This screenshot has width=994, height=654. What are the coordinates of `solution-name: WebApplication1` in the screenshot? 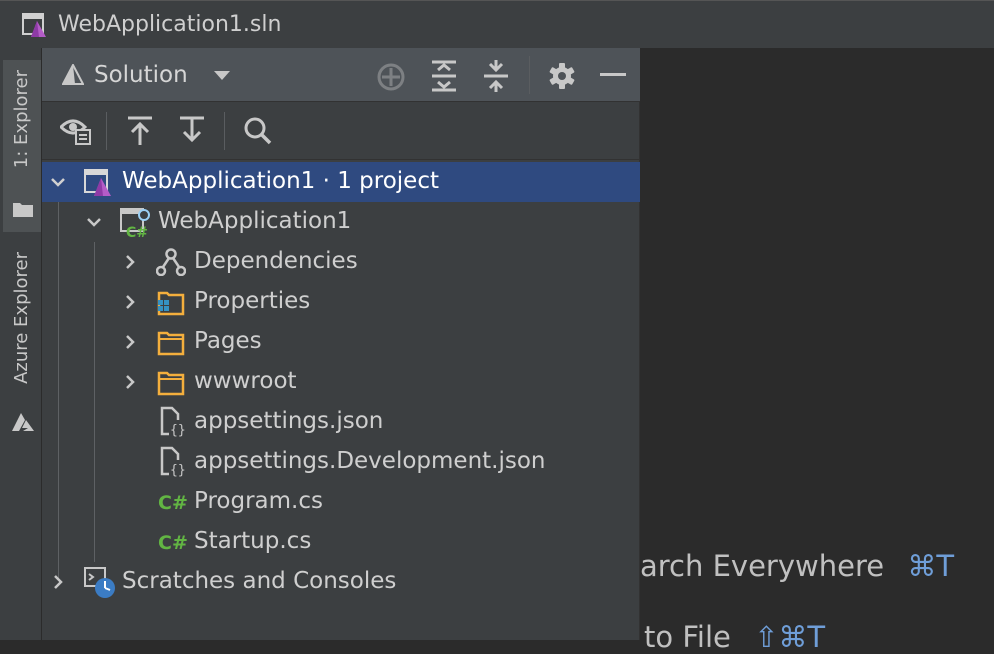 It's located at (219, 181).